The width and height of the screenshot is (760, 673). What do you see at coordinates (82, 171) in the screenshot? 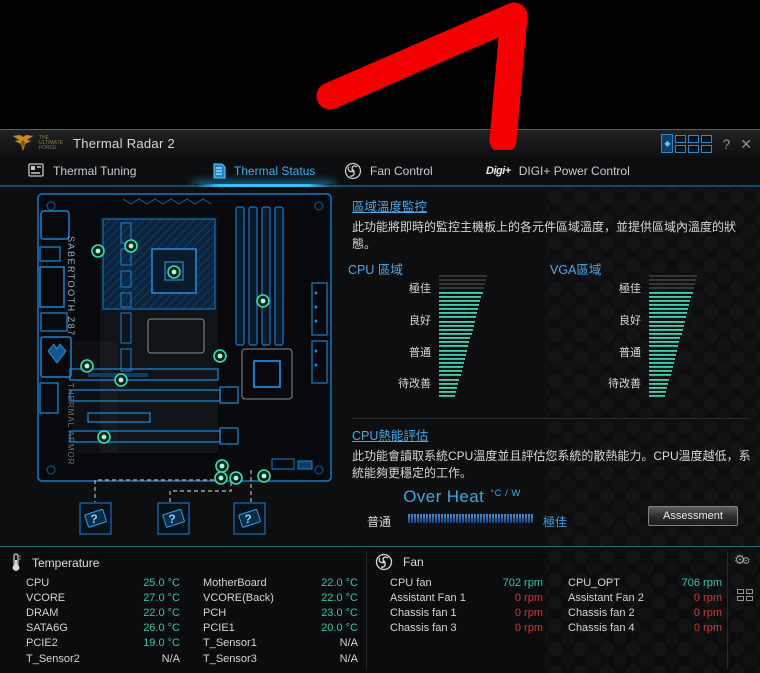
I see `tab-thermal-tuning: Thermal Tuning` at bounding box center [82, 171].